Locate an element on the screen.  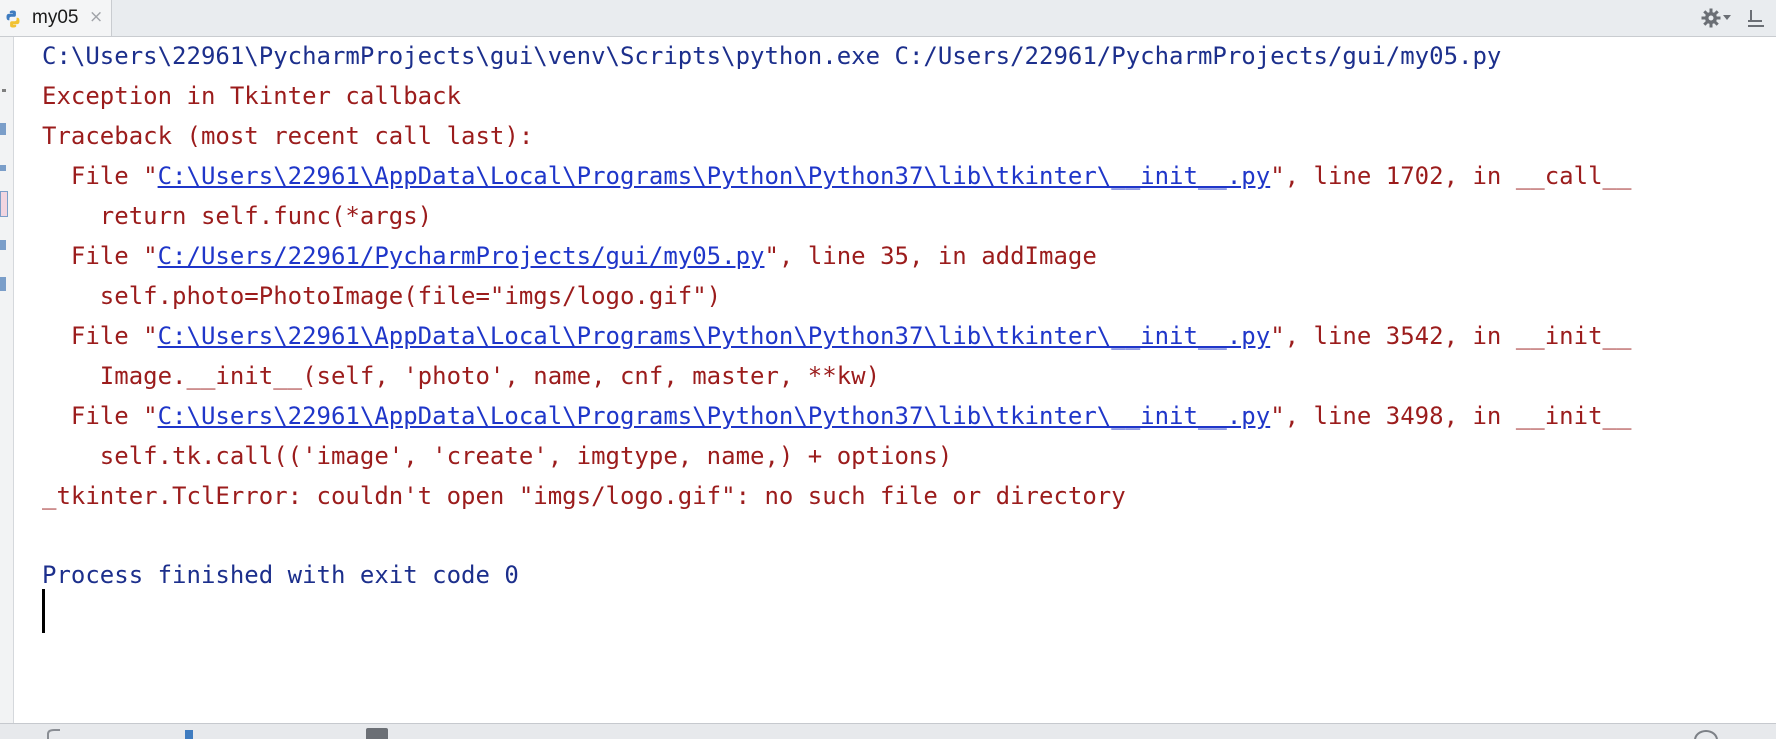
close-icon: × is located at coordinates (96, 17).